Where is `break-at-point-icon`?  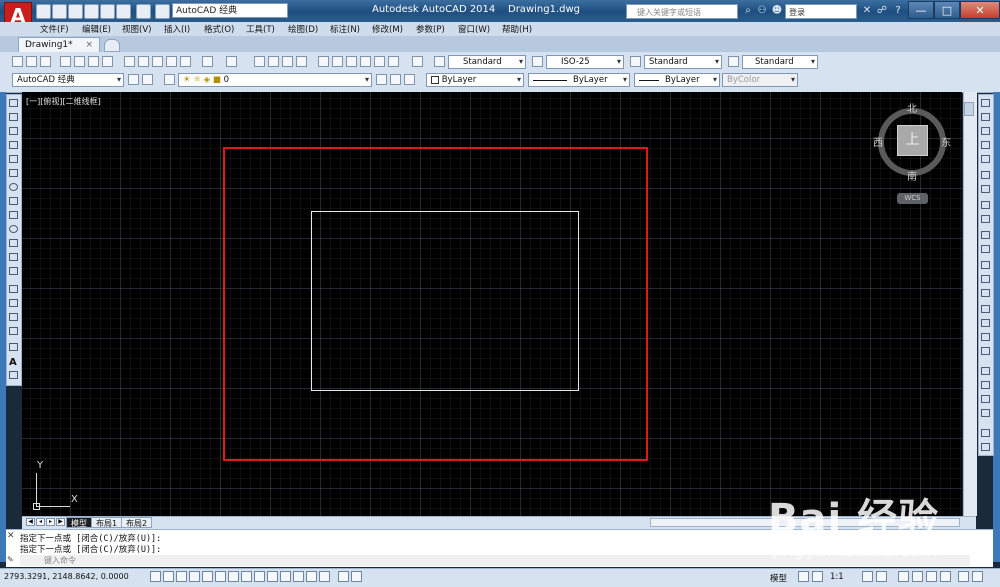
break-at-point-icon is located at coordinates (985, 265).